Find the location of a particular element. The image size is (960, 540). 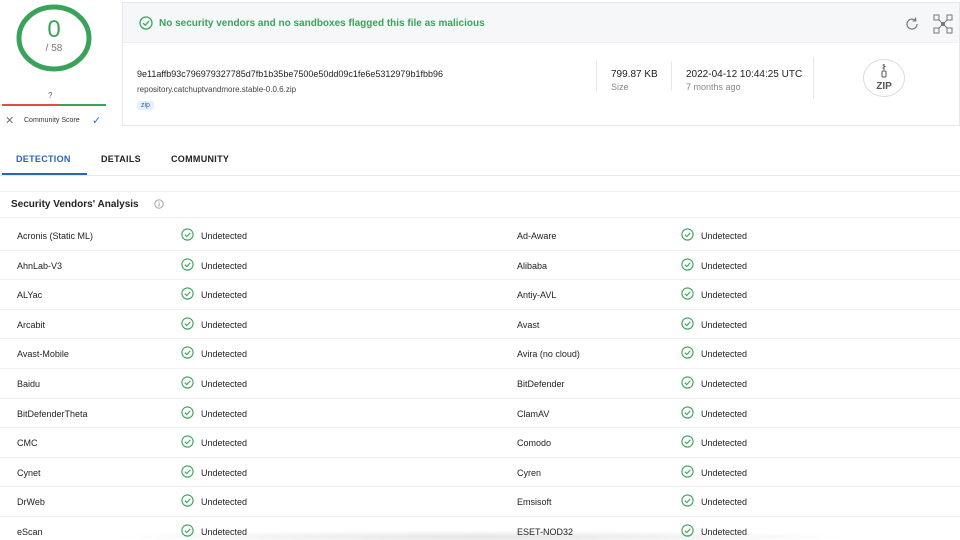

community-score-bar is located at coordinates (54, 105).